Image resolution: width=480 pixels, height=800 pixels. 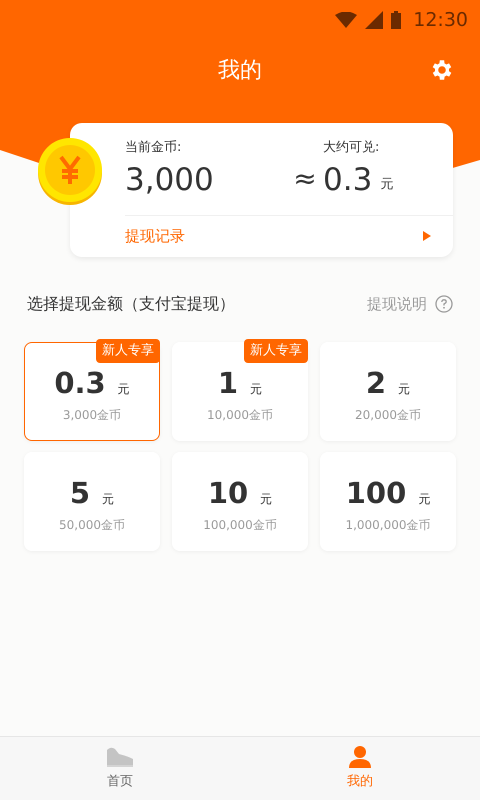 What do you see at coordinates (228, 493) in the screenshot?
I see `amount-value: 10` at bounding box center [228, 493].